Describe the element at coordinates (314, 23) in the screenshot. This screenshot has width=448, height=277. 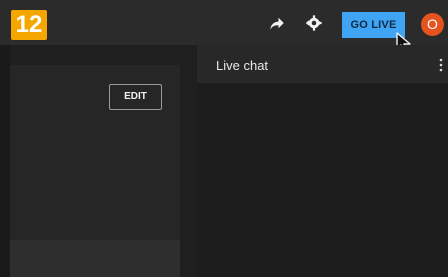
I see `gear-icon` at that location.